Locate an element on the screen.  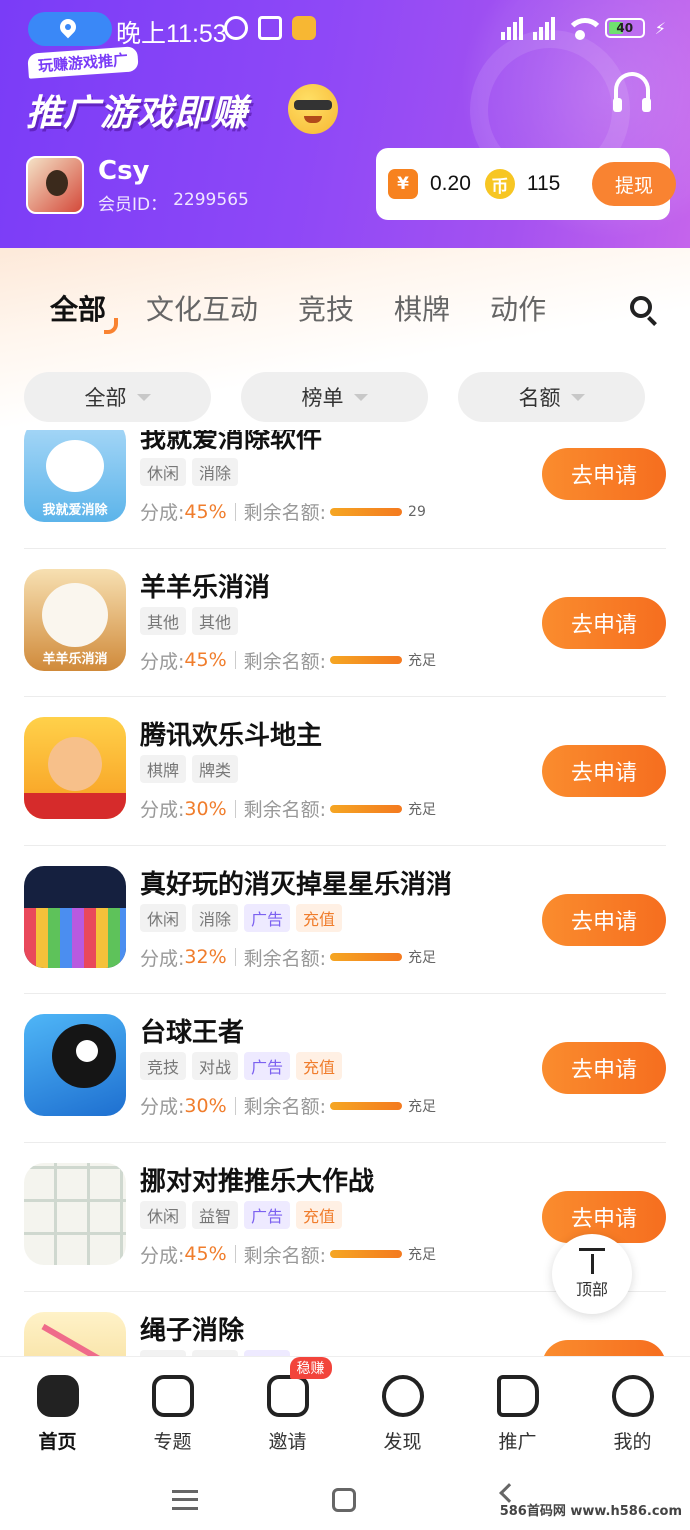
customer-service-icon is located at coordinates (632, 92).